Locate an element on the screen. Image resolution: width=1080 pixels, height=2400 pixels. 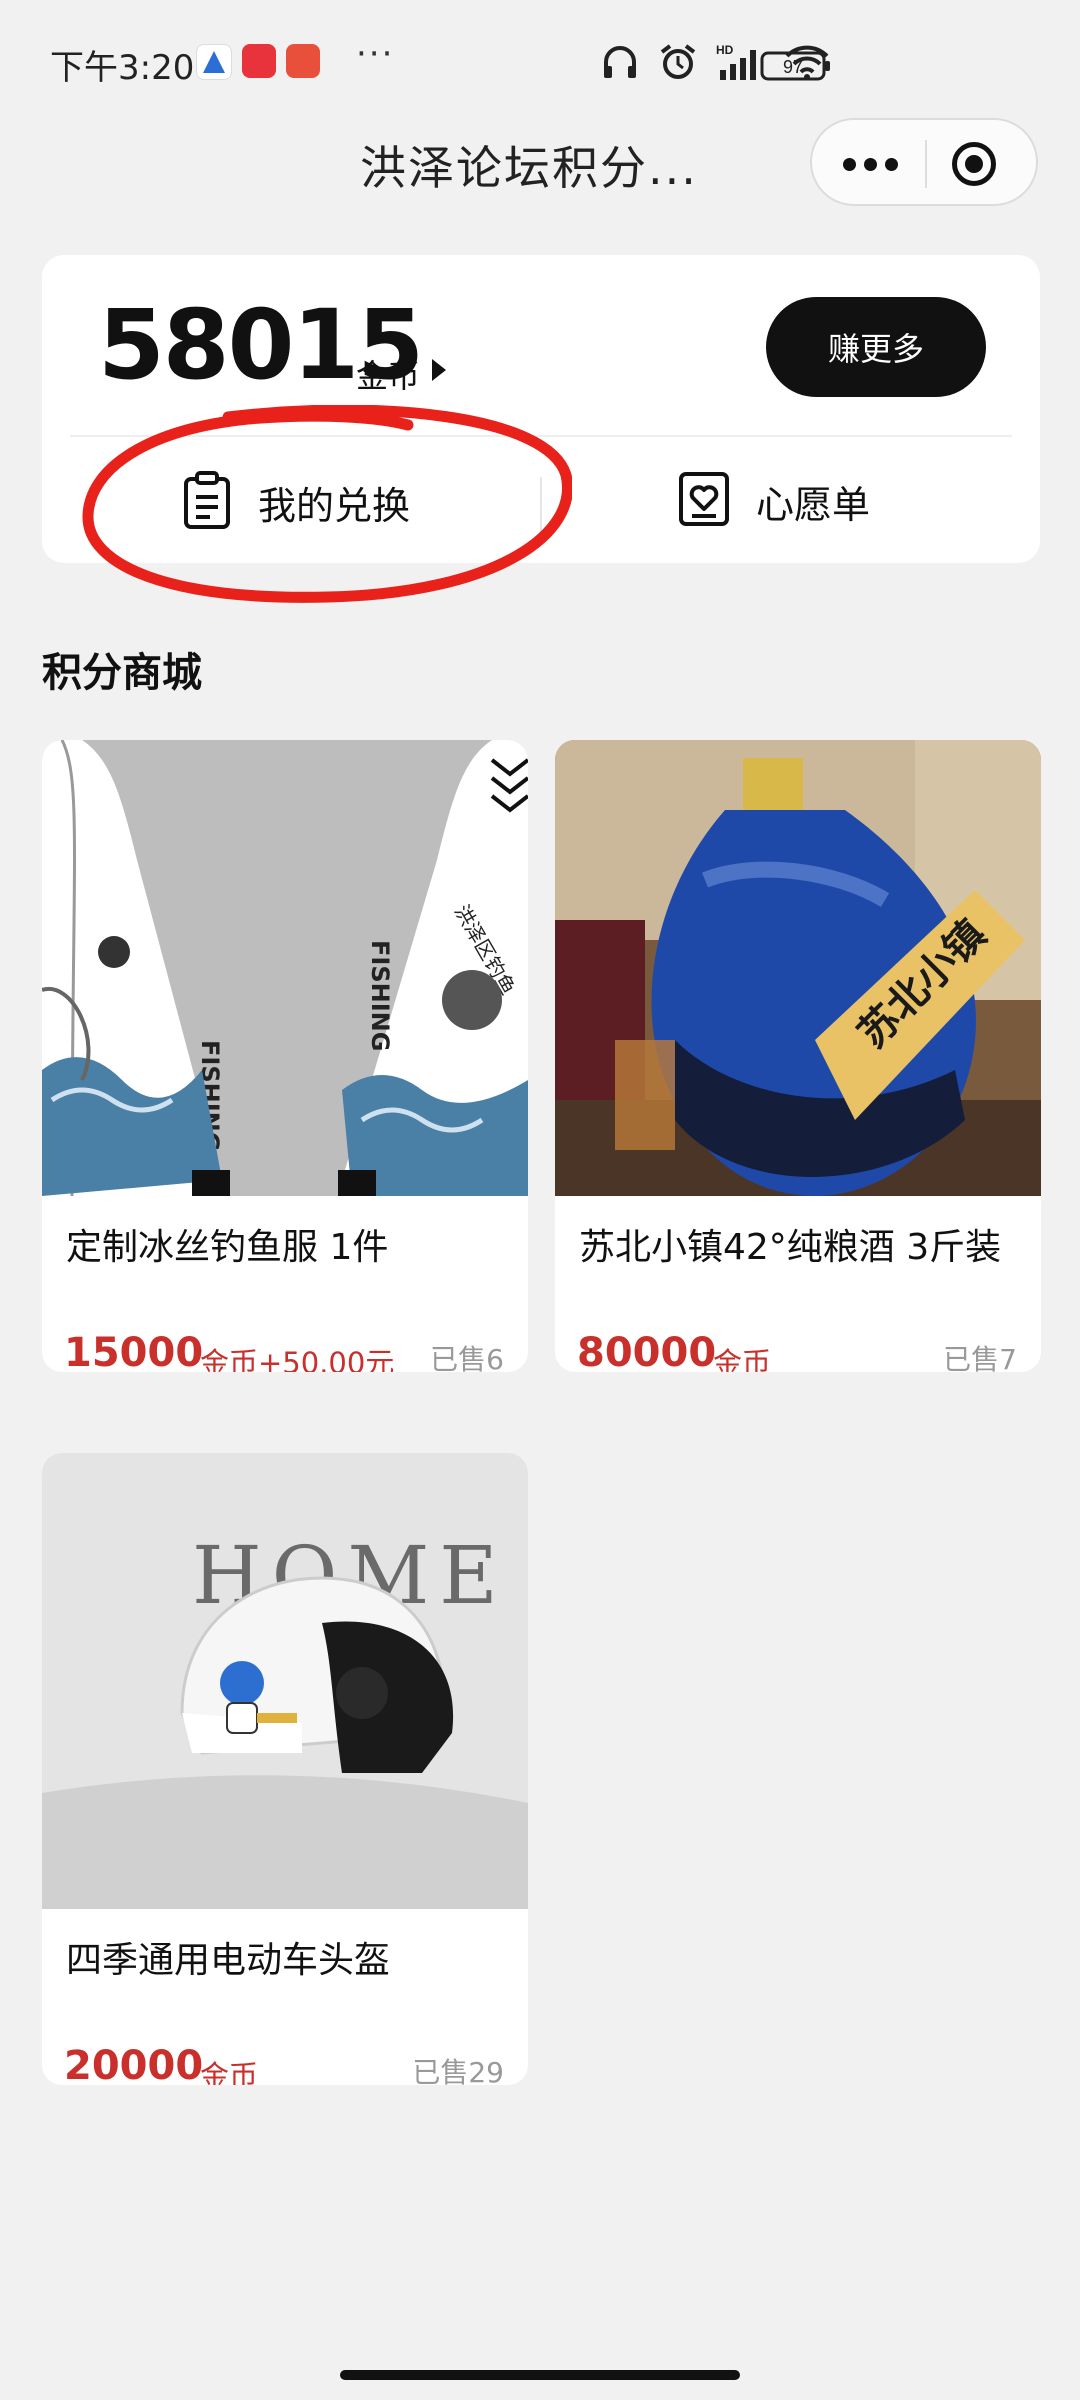
product-price-unit: 金币+50.00元 is located at coordinates (297, 1359).